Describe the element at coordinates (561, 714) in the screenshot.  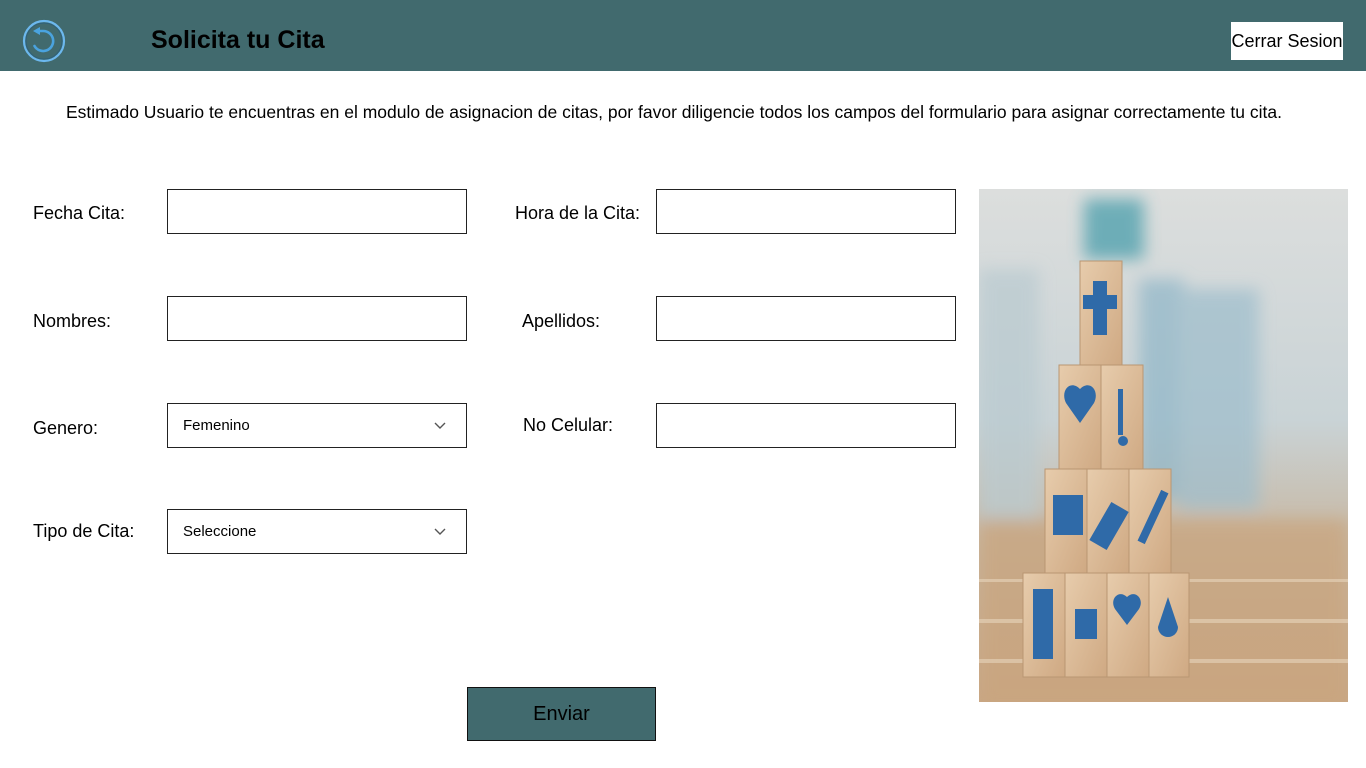
I see `submit-button: Enviar` at that location.